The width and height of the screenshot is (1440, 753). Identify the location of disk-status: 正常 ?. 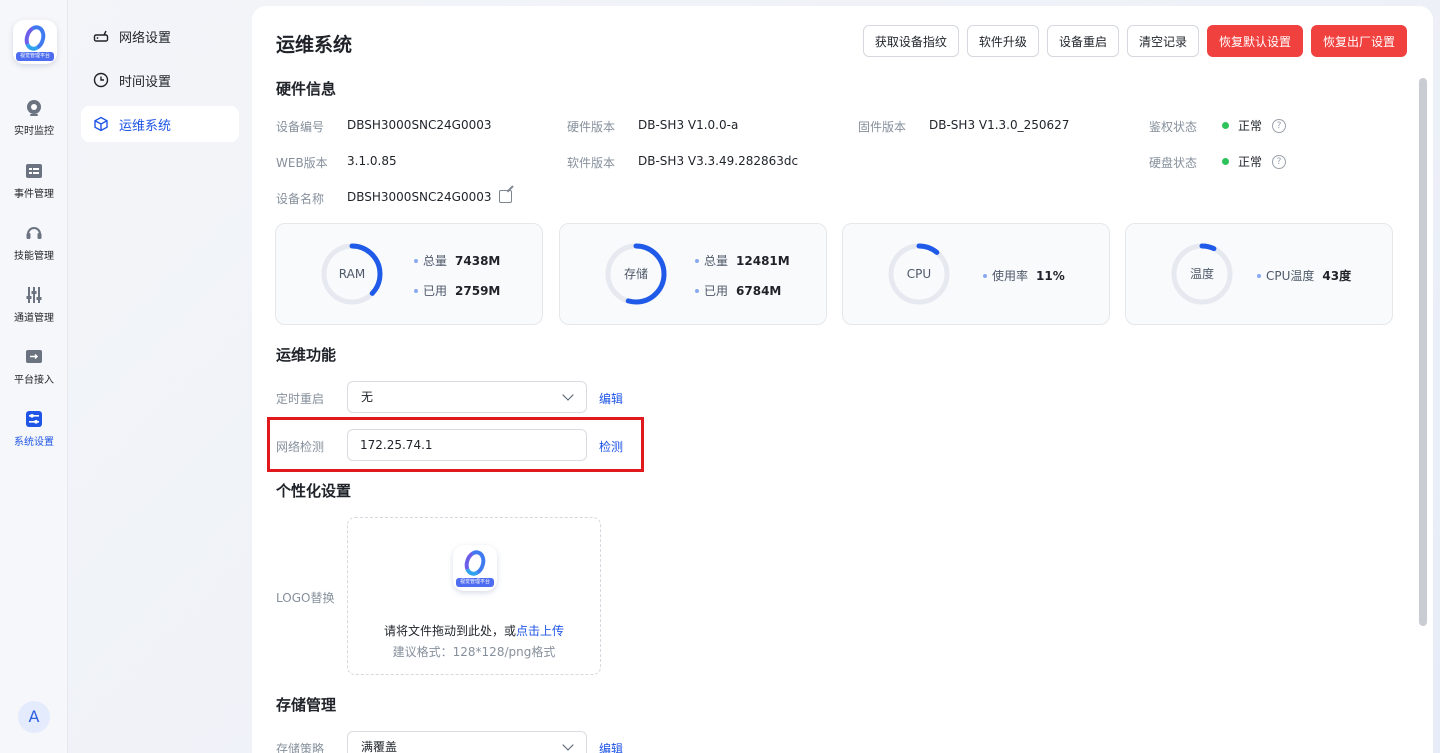
(1254, 161).